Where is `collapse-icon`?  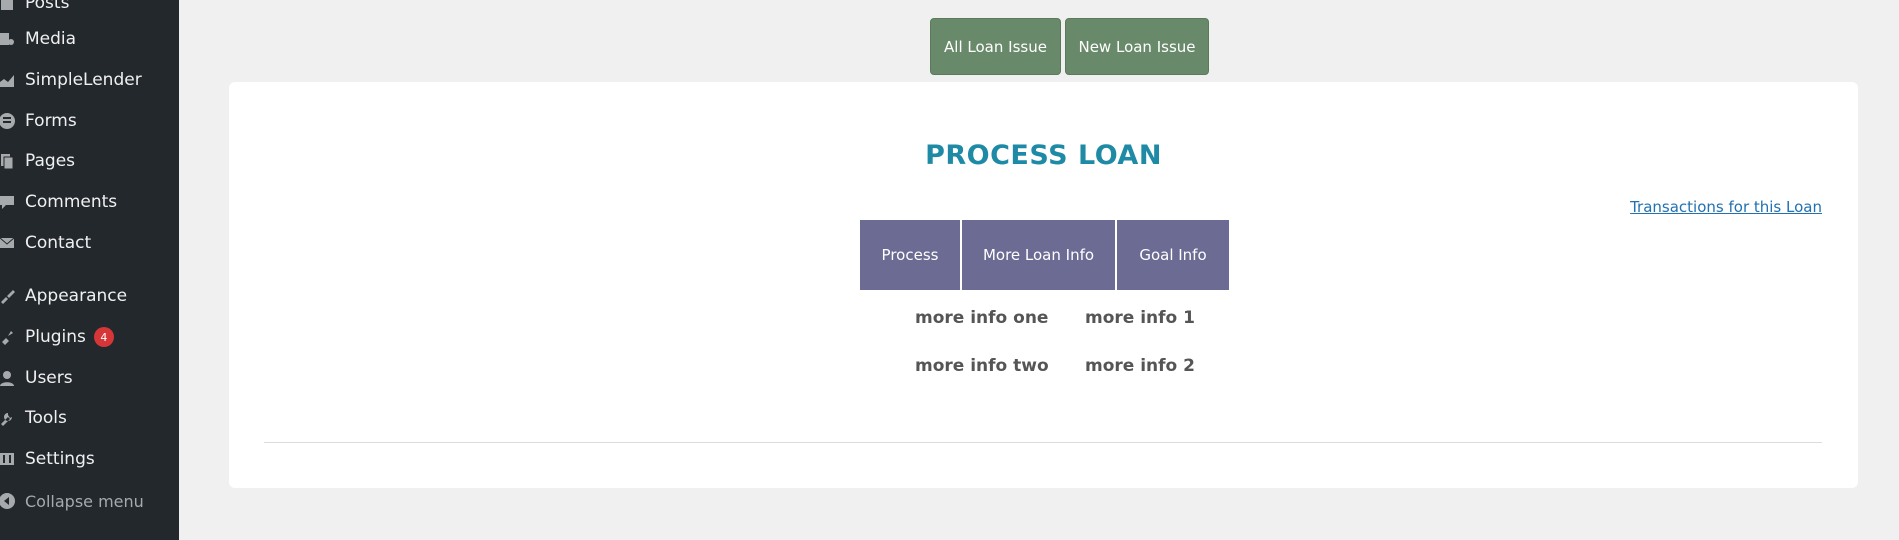
collapse-icon is located at coordinates (9, 501).